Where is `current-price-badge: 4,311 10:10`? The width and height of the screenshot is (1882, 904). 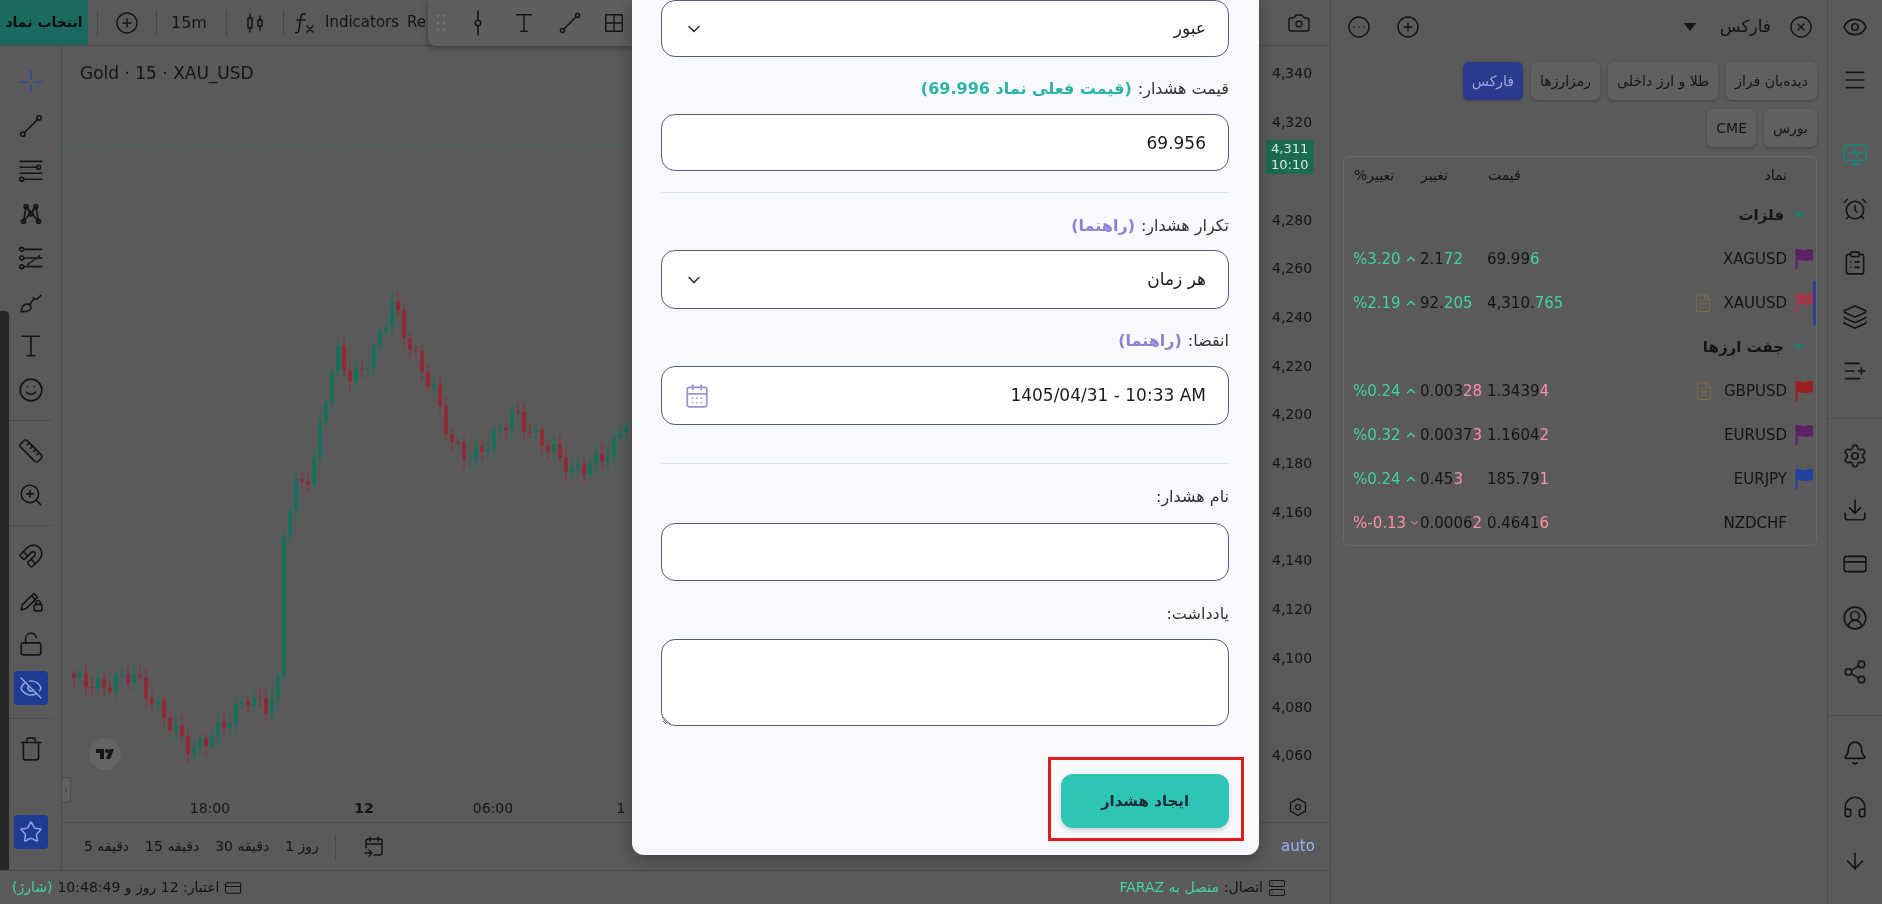
current-price-badge: 4,311 10:10 is located at coordinates (1290, 157).